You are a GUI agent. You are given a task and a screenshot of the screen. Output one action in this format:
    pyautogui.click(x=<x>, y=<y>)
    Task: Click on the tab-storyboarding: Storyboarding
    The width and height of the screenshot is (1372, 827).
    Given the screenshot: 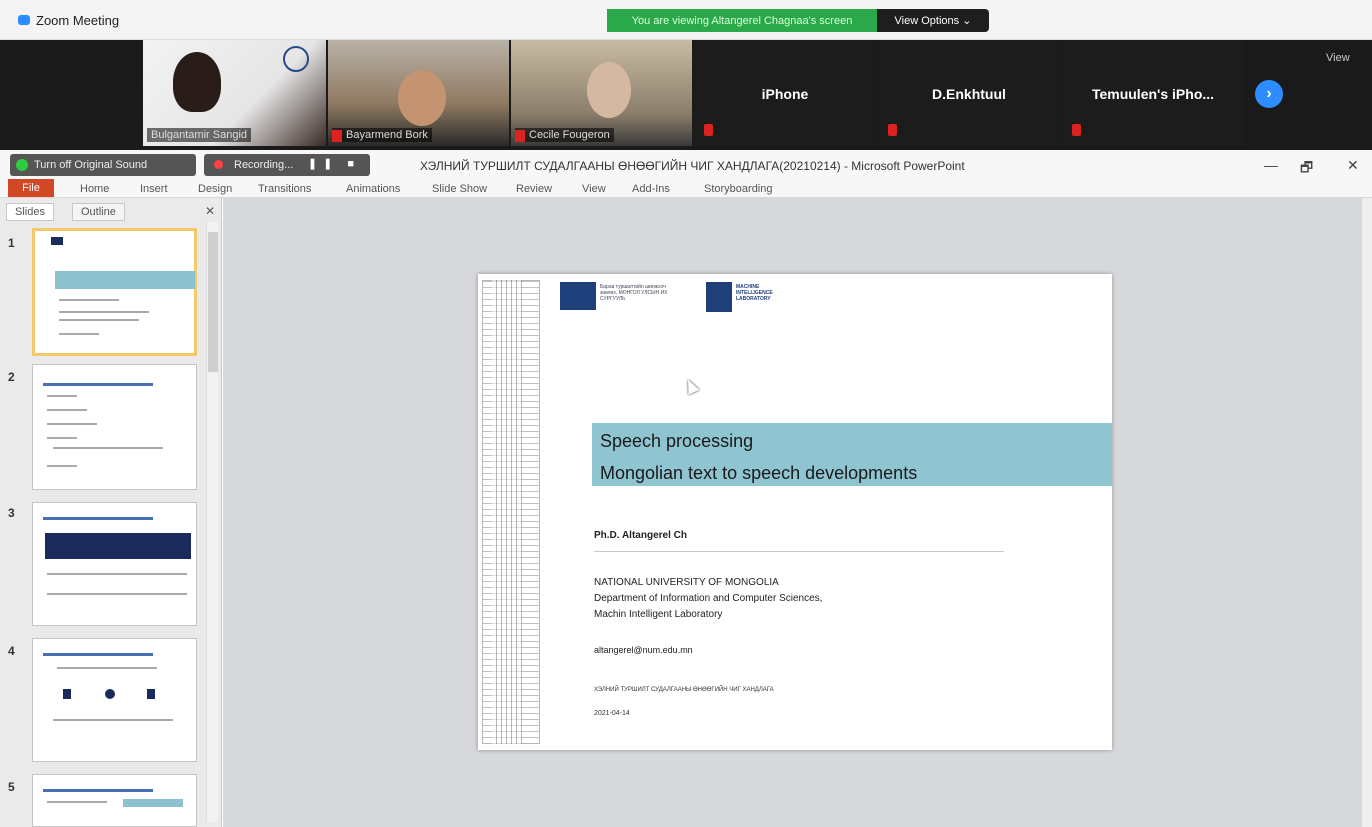 What is the action you would take?
    pyautogui.click(x=738, y=189)
    